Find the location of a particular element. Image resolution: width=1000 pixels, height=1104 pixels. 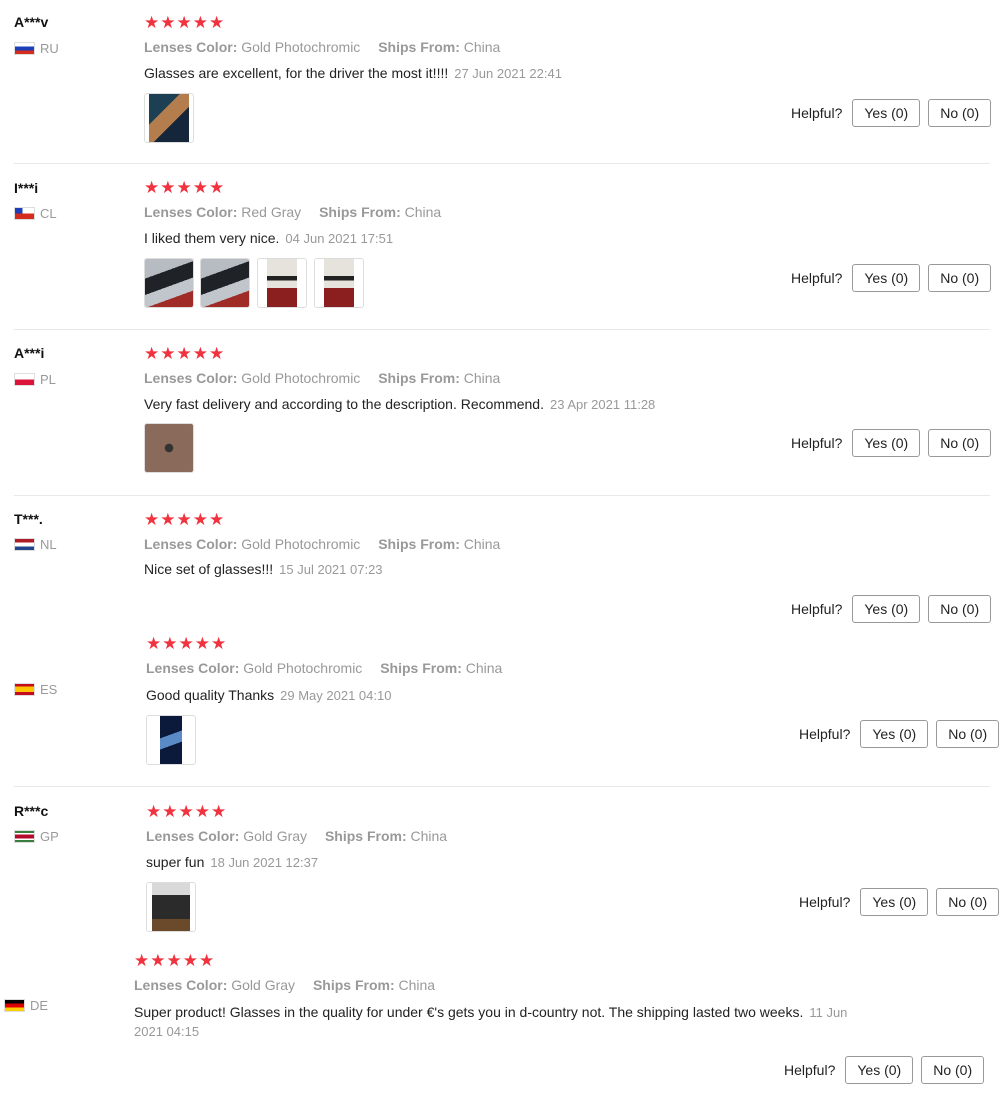

country-code: CL is located at coordinates (48, 213).